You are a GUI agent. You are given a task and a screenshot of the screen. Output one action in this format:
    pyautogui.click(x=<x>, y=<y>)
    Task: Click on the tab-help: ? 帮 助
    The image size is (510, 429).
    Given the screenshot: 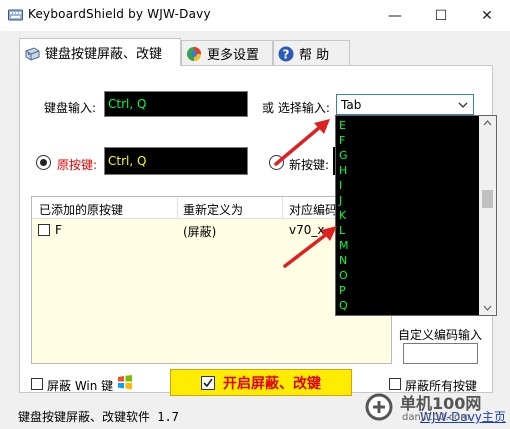 What is the action you would take?
    pyautogui.click(x=311, y=53)
    